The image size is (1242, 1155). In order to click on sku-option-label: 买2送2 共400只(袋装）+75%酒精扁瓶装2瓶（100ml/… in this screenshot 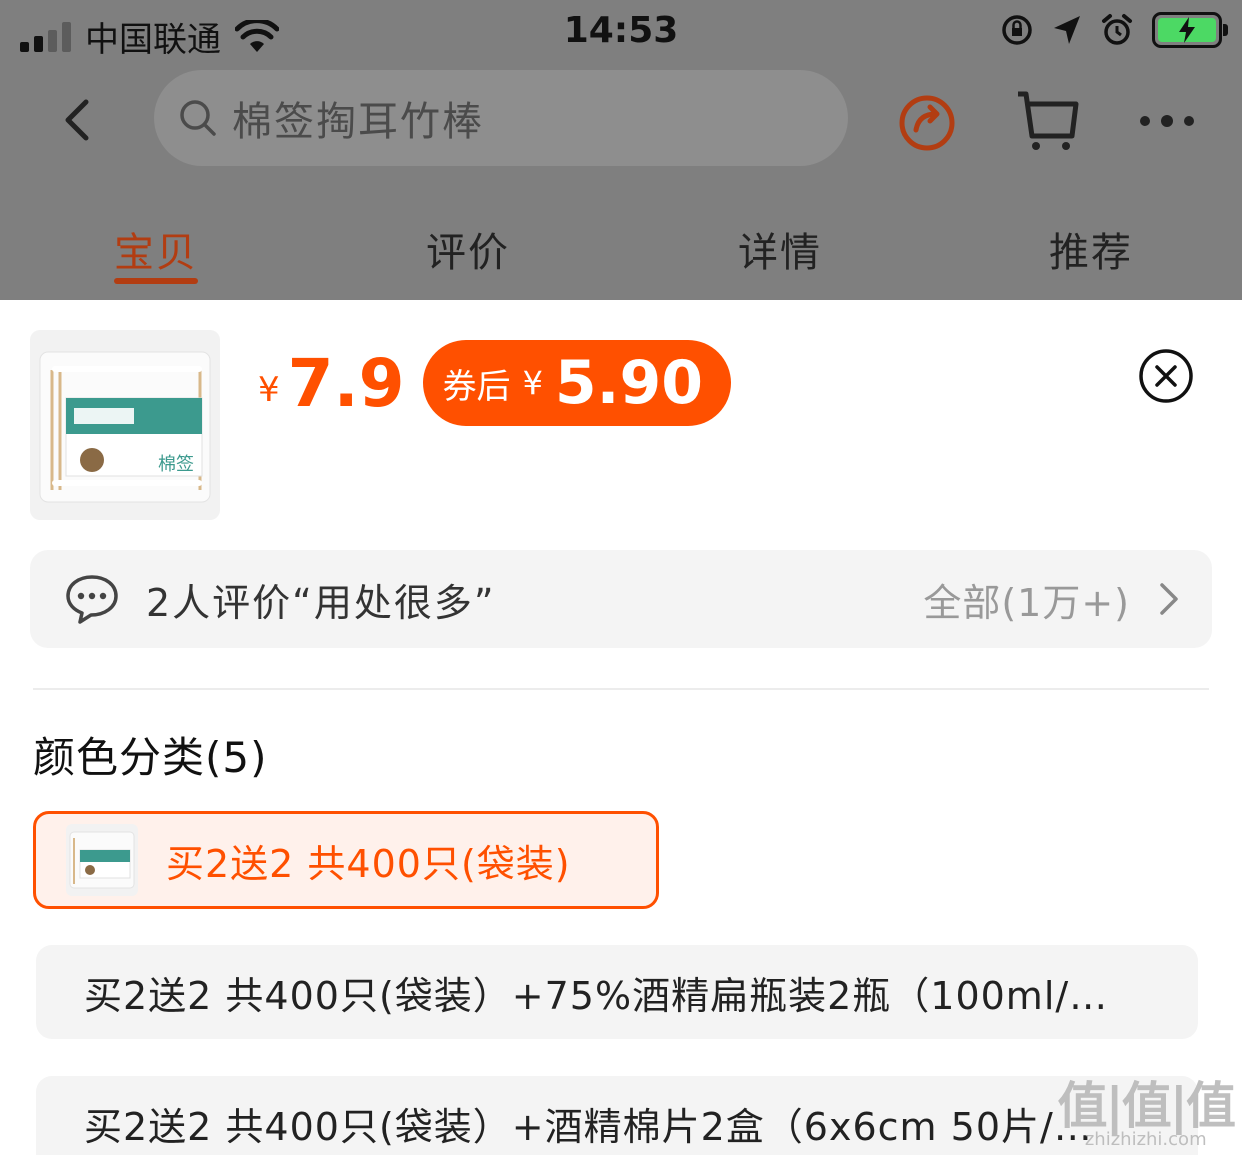, I will do `click(596, 995)`.